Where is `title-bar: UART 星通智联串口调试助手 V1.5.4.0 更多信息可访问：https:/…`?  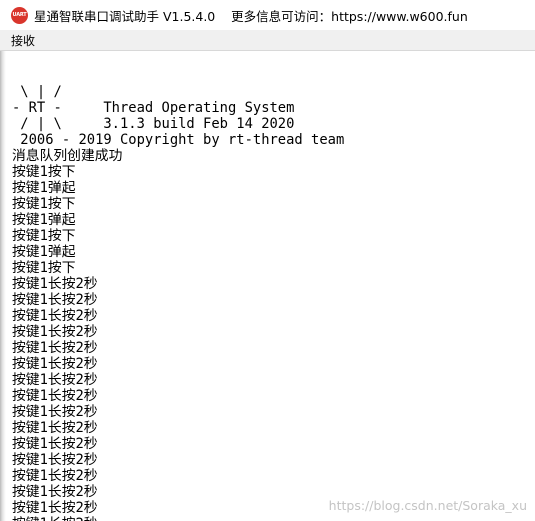
title-bar: UART 星通智联串口调试助手 V1.5.4.0 更多信息可访问：https:/… is located at coordinates (267, 15).